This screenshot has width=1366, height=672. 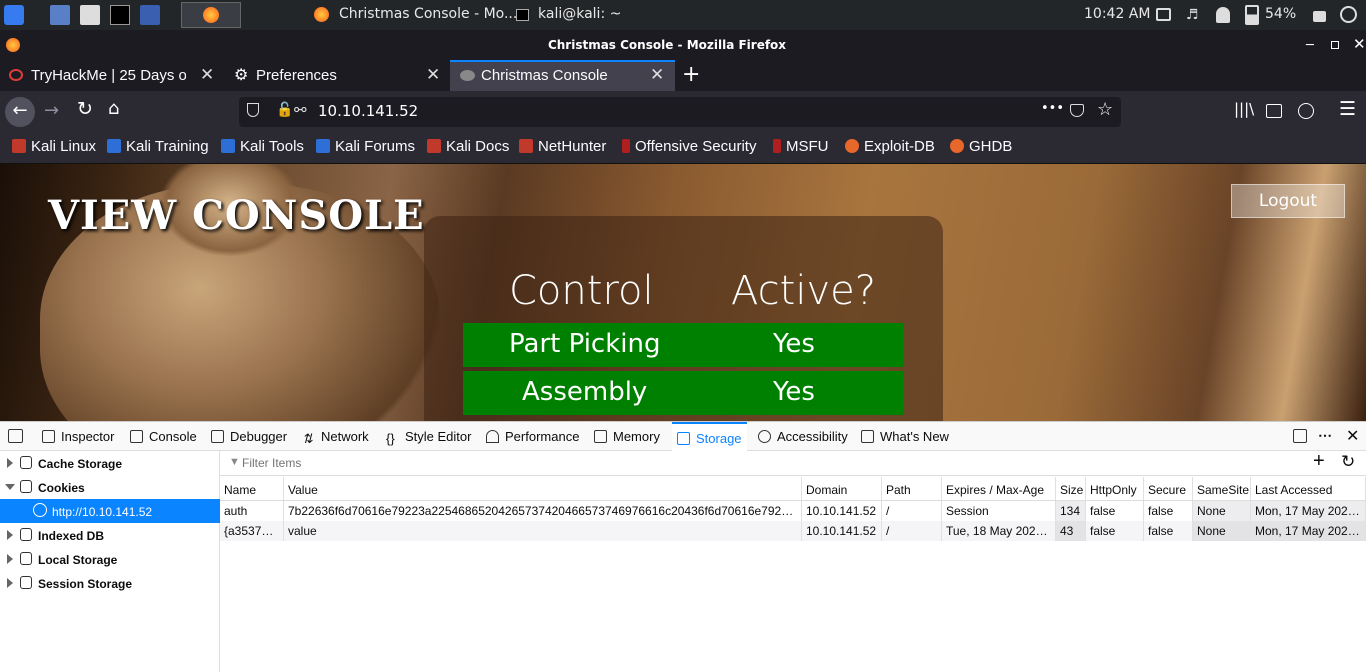 I want to click on bookmark-ghdb: GHDB, so click(x=981, y=146).